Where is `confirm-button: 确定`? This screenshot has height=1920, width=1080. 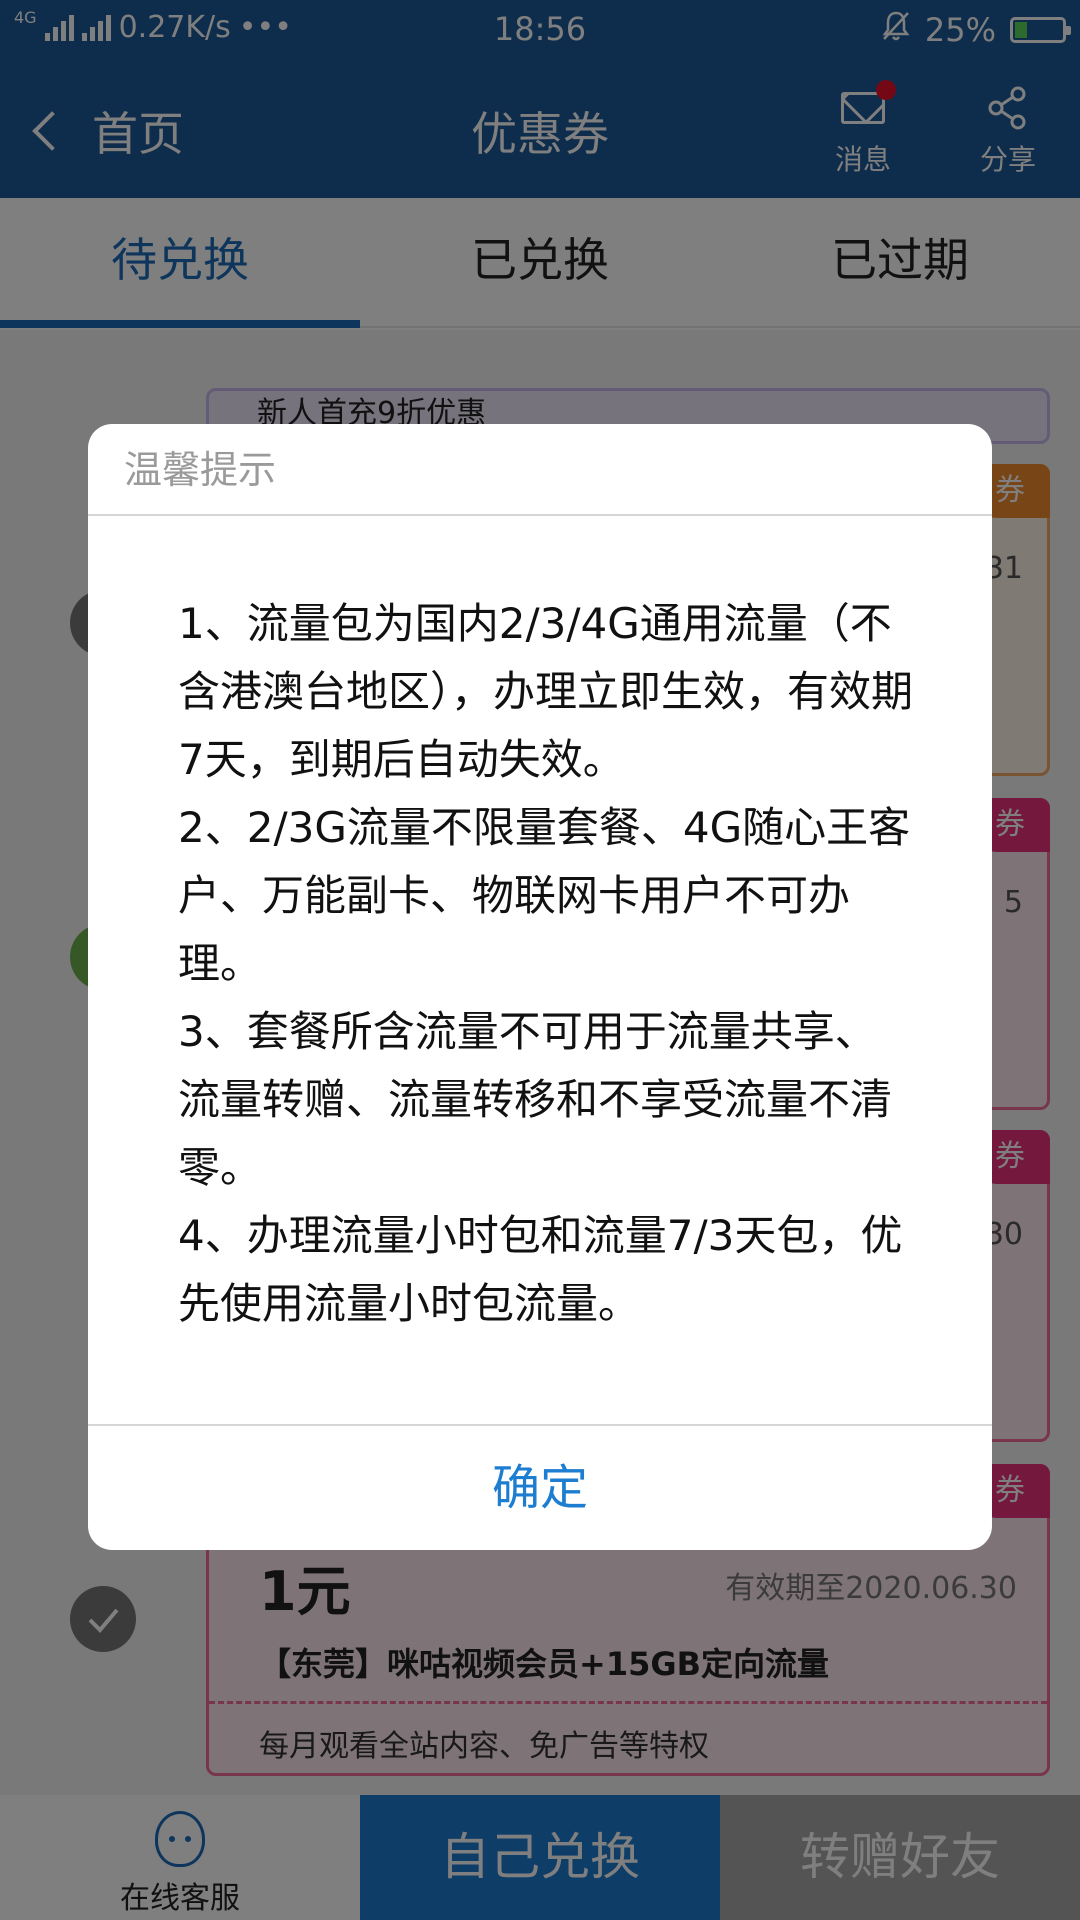
confirm-button: 确定 is located at coordinates (540, 1487).